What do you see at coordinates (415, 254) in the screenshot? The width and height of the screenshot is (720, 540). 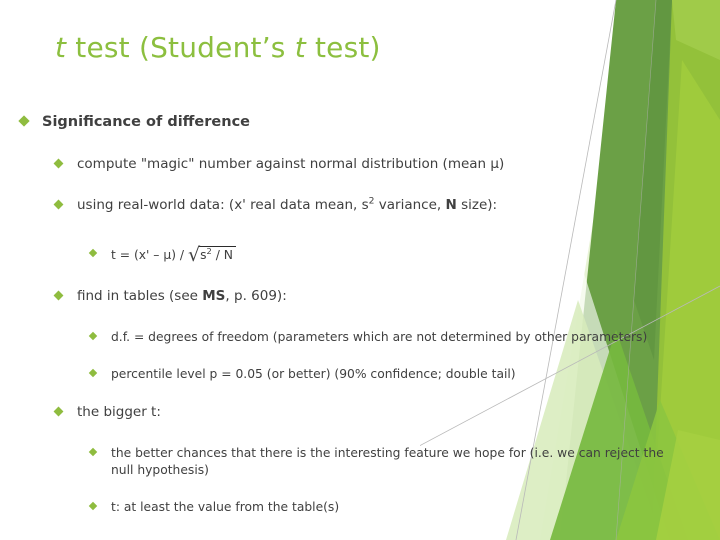 I see `formula-text: t = (x' – μ) / √s2 / N` at bounding box center [415, 254].